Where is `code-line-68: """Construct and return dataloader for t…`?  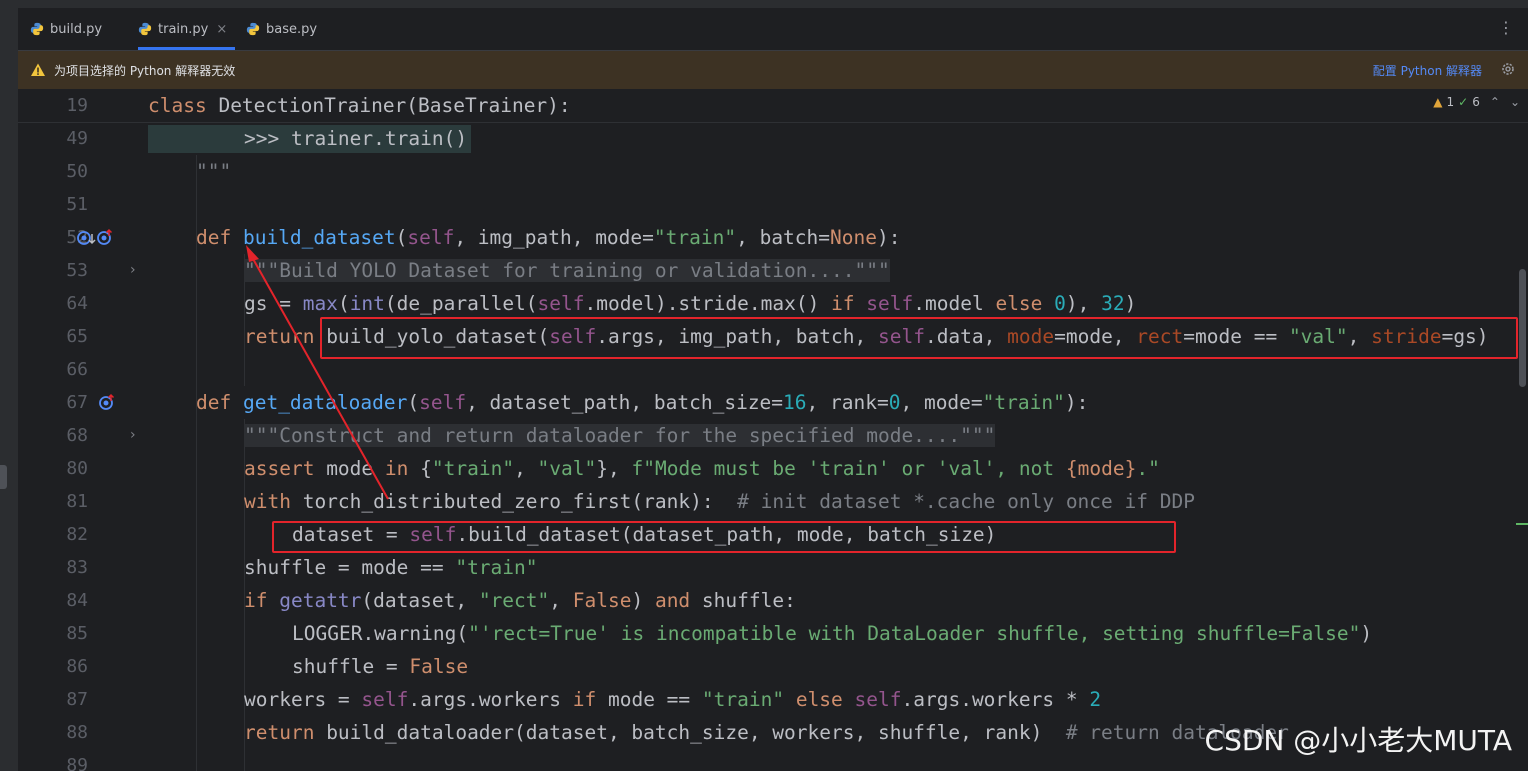 code-line-68: """Construct and return dataloader for t… is located at coordinates (620, 435).